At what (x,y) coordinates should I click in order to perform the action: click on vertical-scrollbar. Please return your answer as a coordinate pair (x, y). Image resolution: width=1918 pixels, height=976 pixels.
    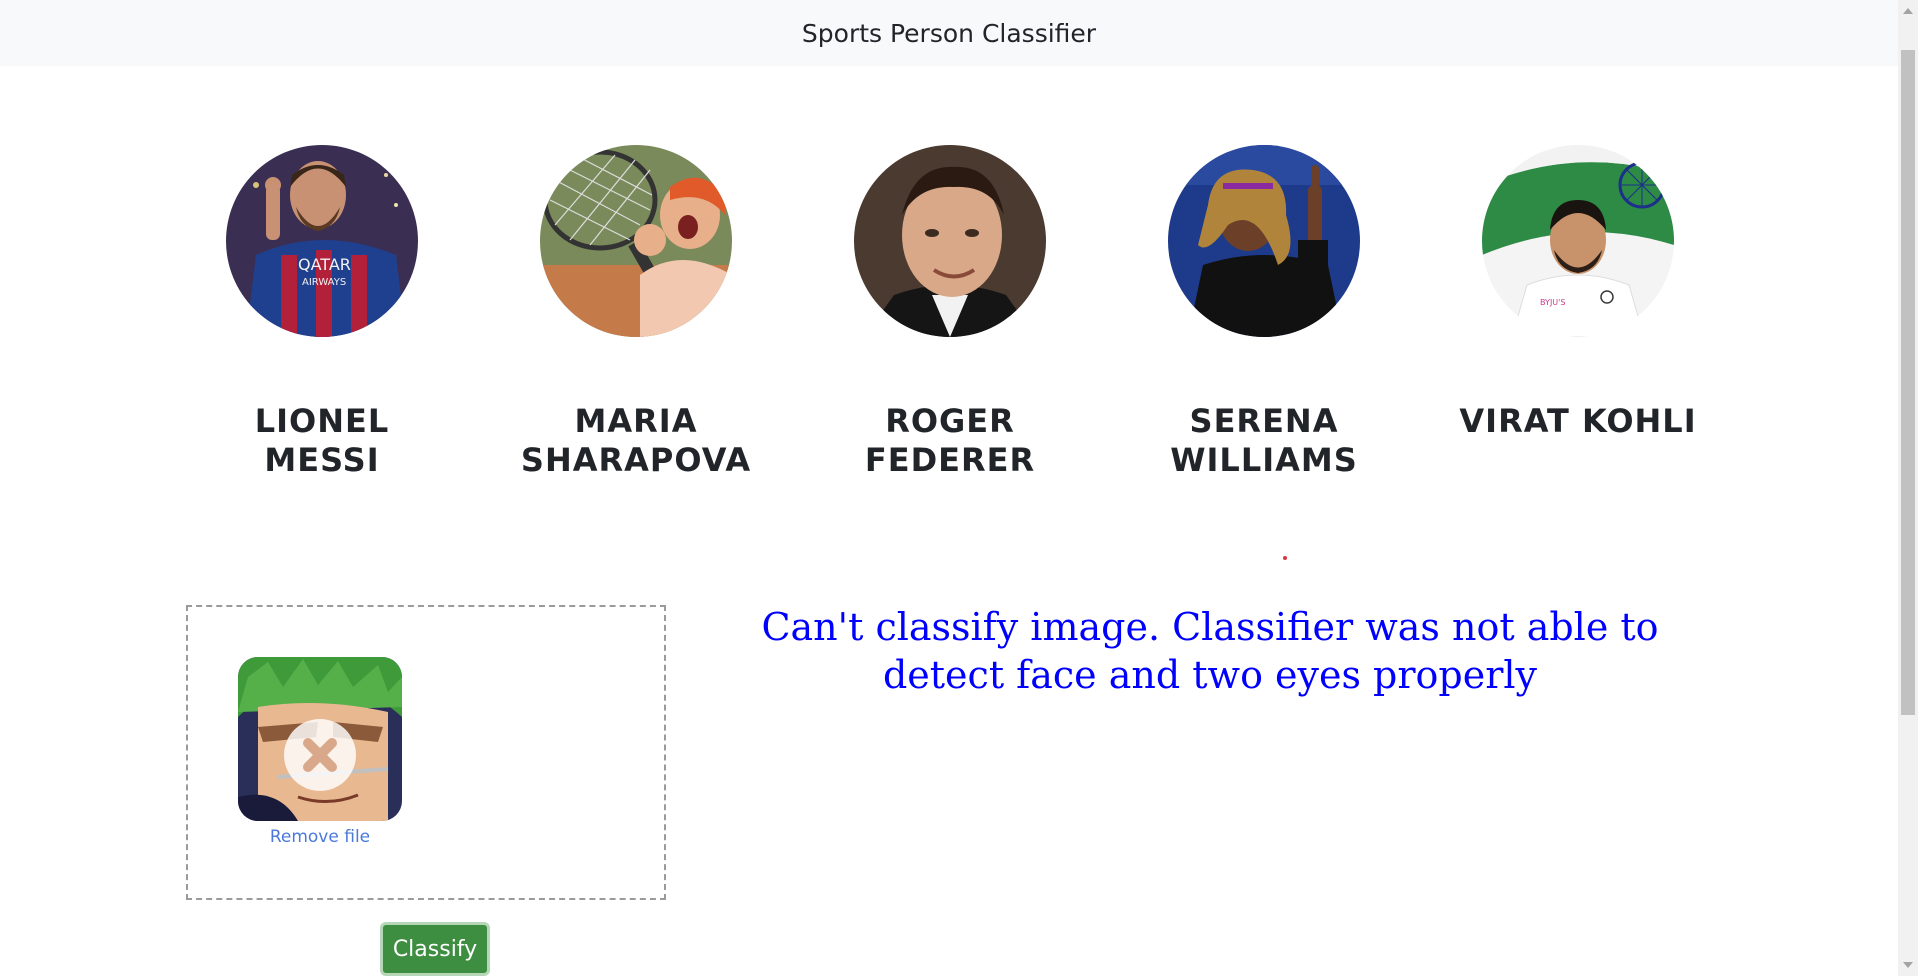
    Looking at the image, I should click on (1908, 488).